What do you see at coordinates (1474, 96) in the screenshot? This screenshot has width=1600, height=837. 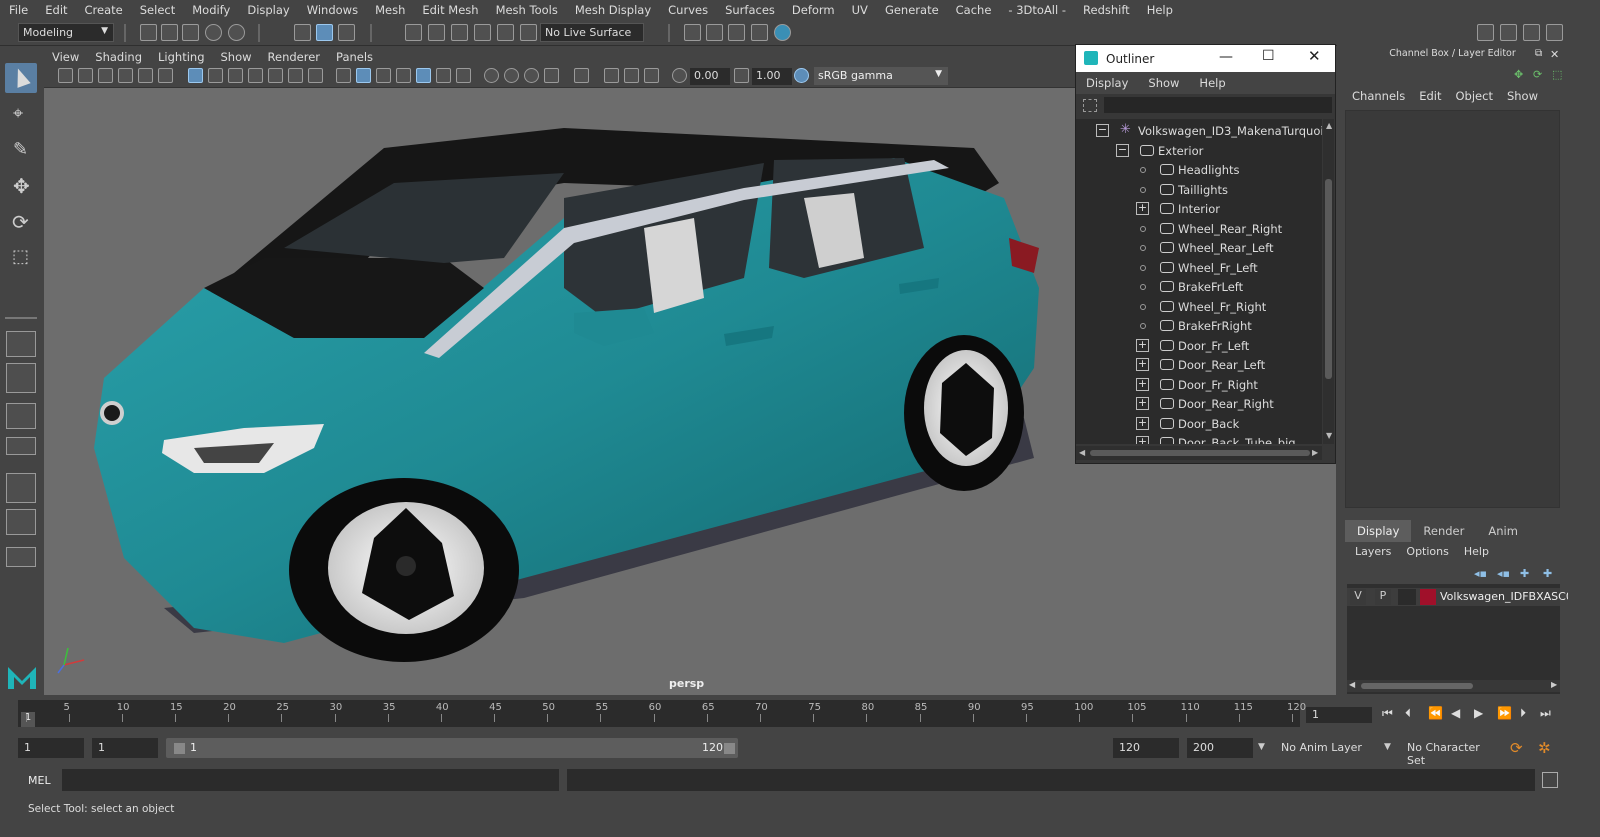 I see `channel-box-menu-item: Object` at bounding box center [1474, 96].